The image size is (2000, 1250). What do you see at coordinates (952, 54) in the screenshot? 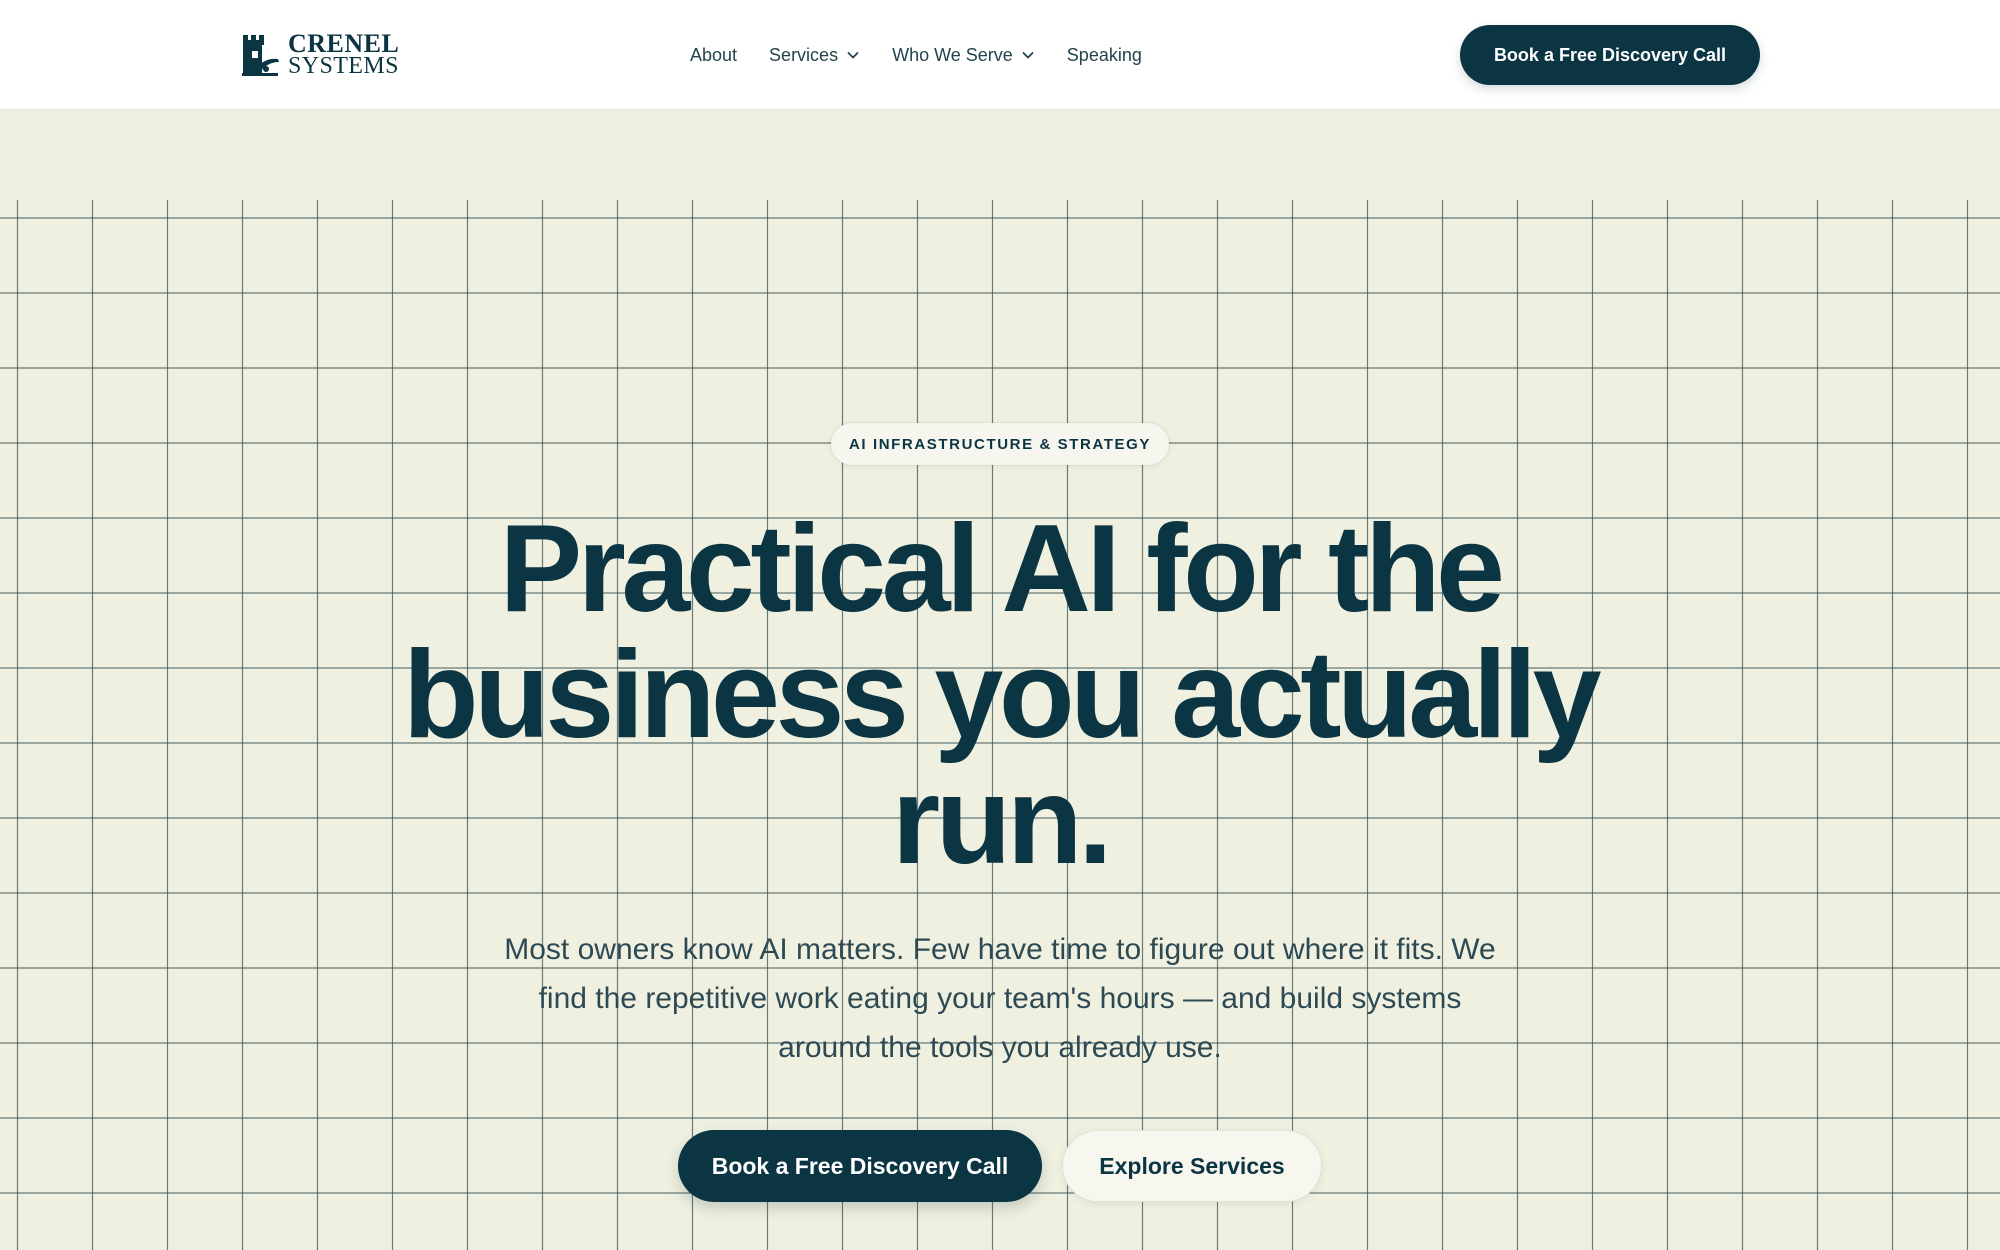
I see `nav-item-label: Who We Serve` at bounding box center [952, 54].